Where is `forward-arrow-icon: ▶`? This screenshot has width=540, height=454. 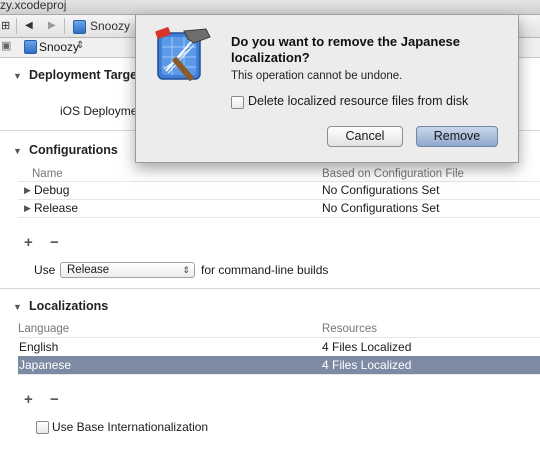 forward-arrow-icon: ▶ is located at coordinates (52, 26).